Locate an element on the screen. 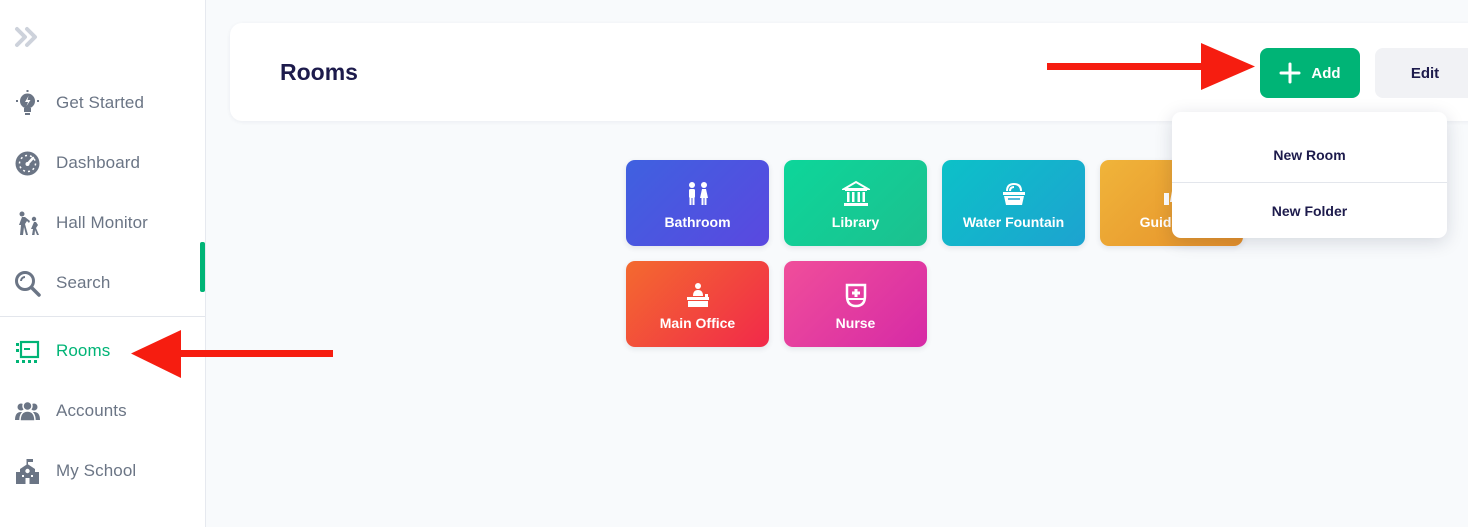 The width and height of the screenshot is (1468, 527). sidebar-item-label: Accounts is located at coordinates (91, 410).